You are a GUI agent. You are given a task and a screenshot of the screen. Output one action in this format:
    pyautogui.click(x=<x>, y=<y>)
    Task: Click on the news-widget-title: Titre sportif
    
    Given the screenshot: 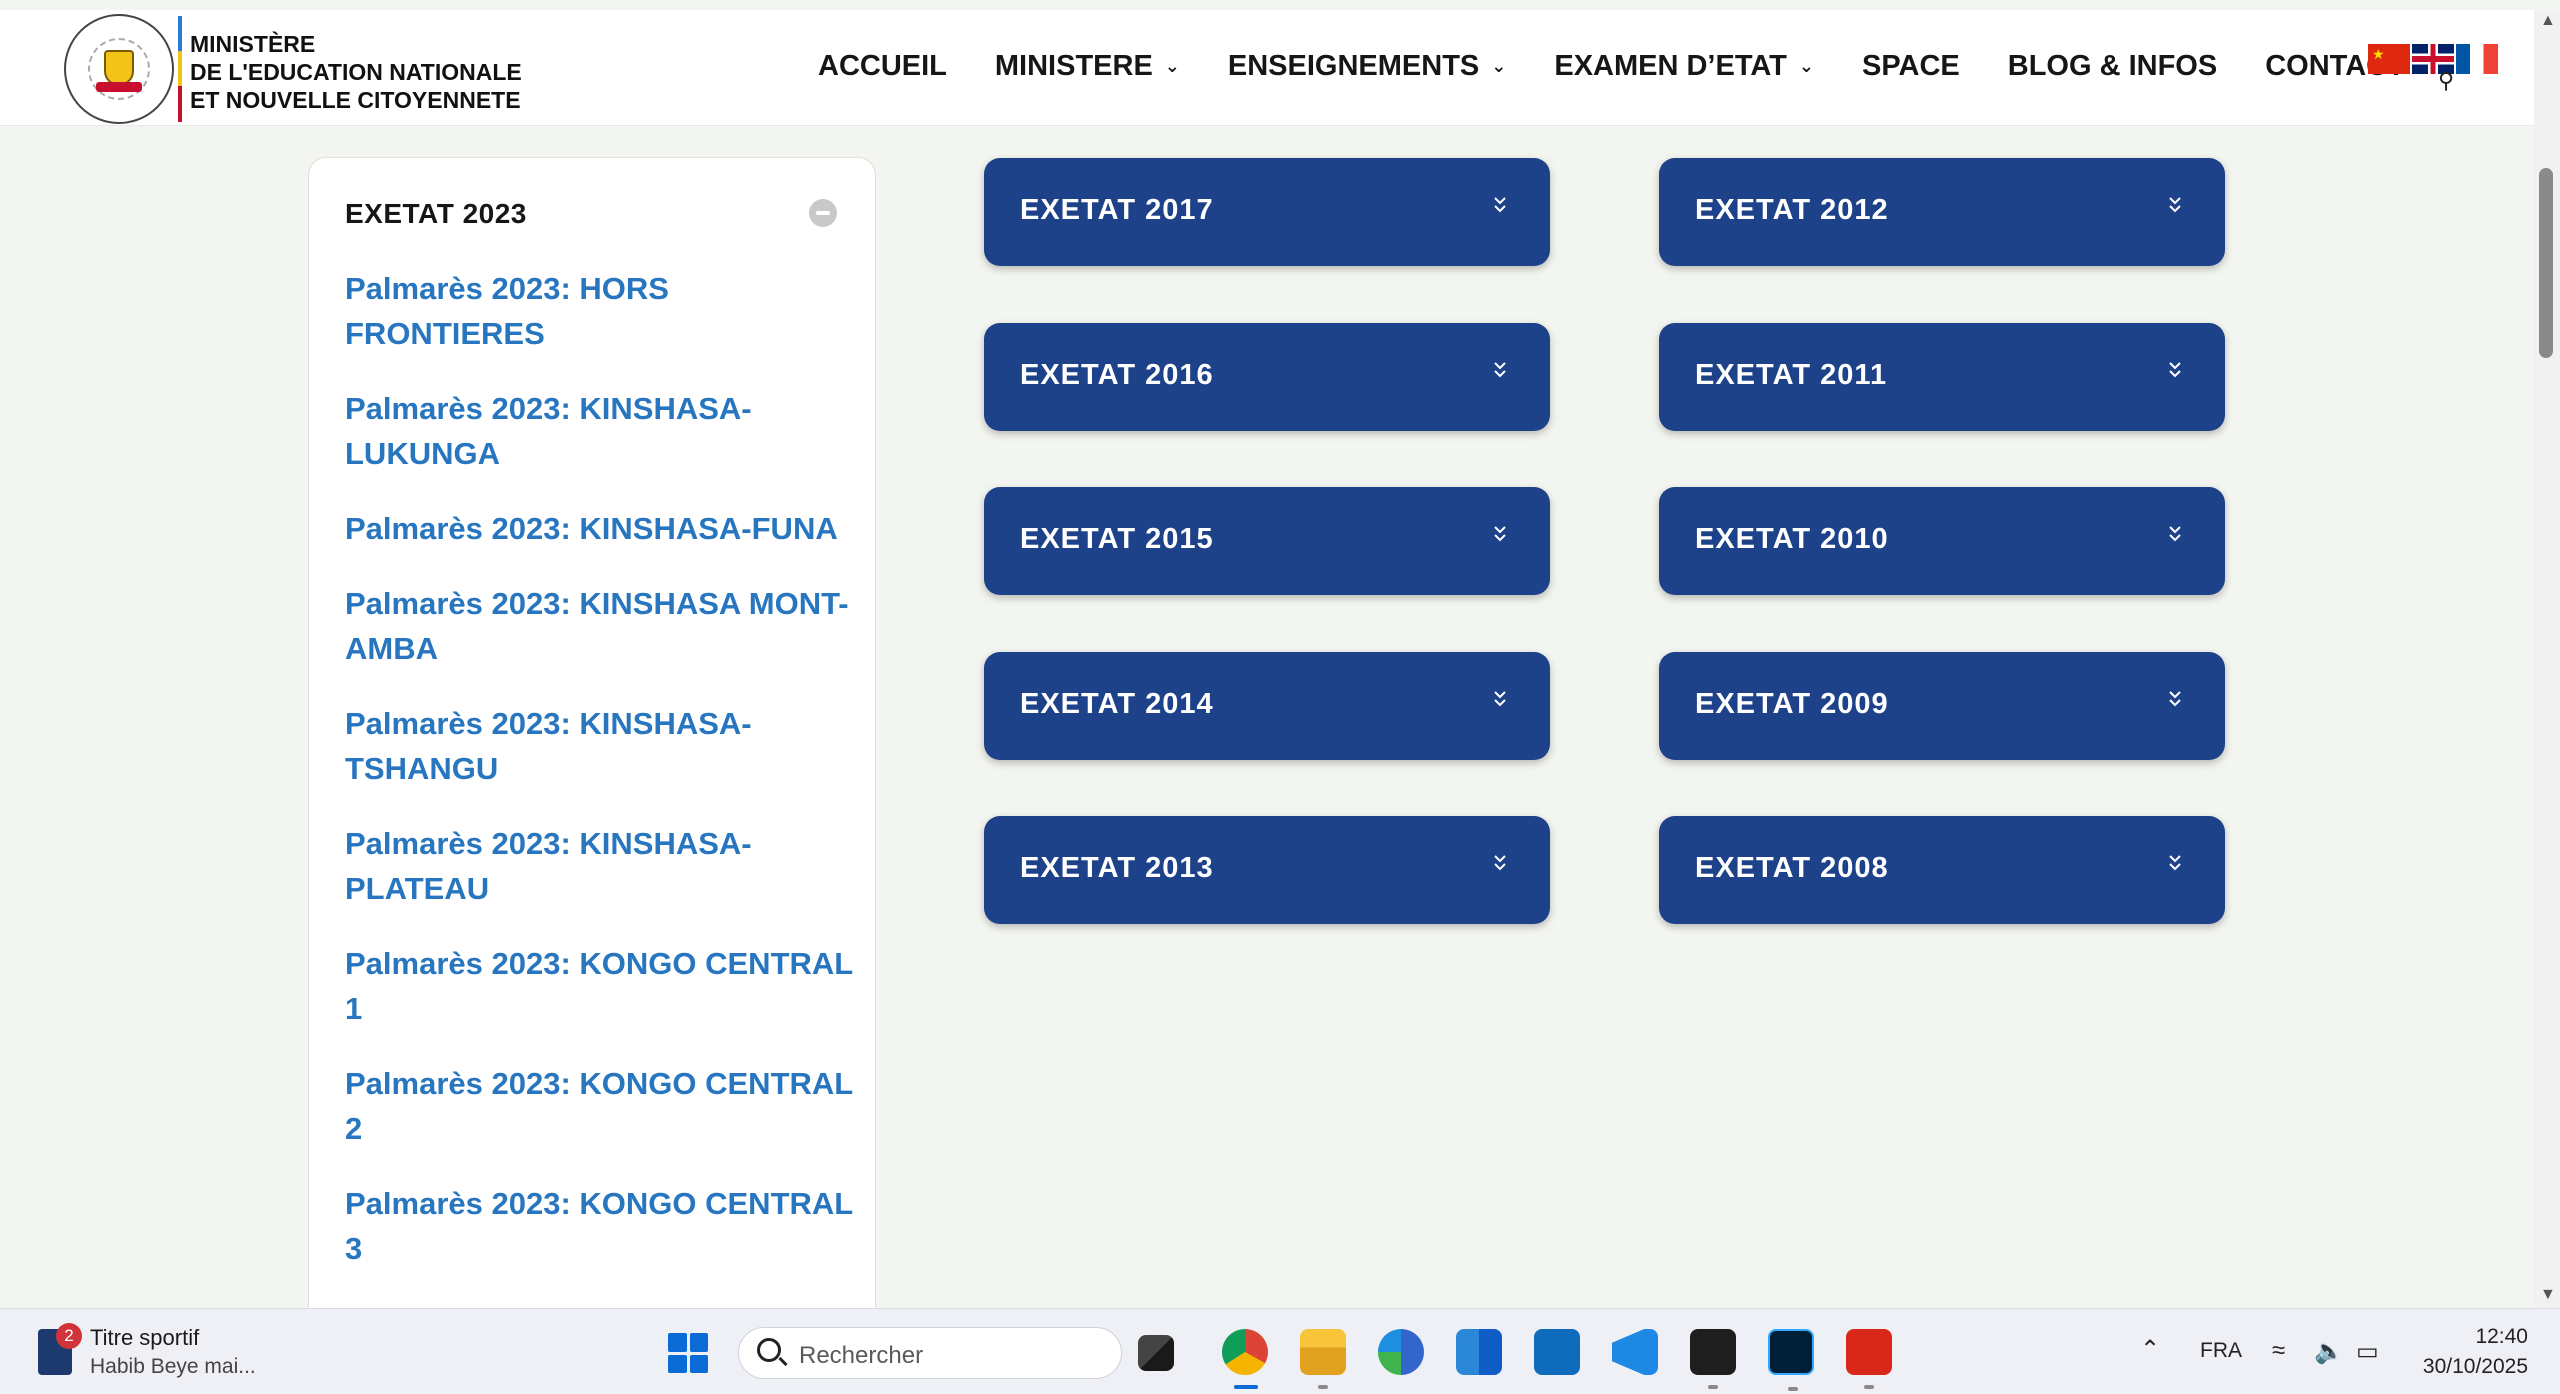 What is the action you would take?
    pyautogui.click(x=144, y=1338)
    